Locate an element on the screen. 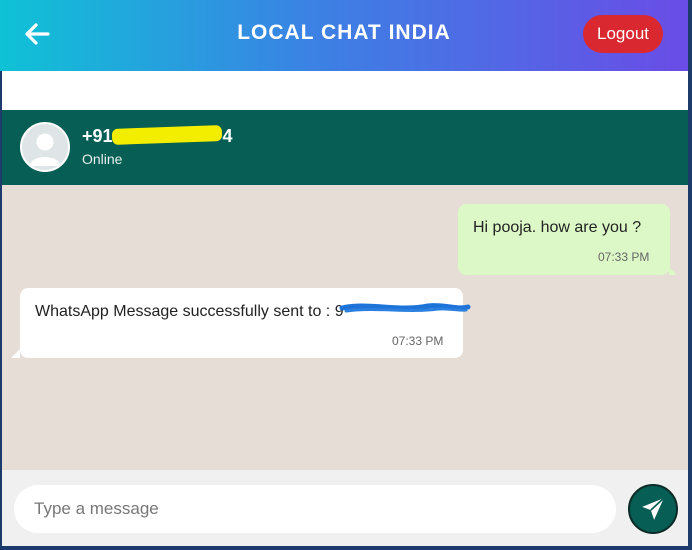 This screenshot has width=692, height=550. message-input is located at coordinates (315, 509).